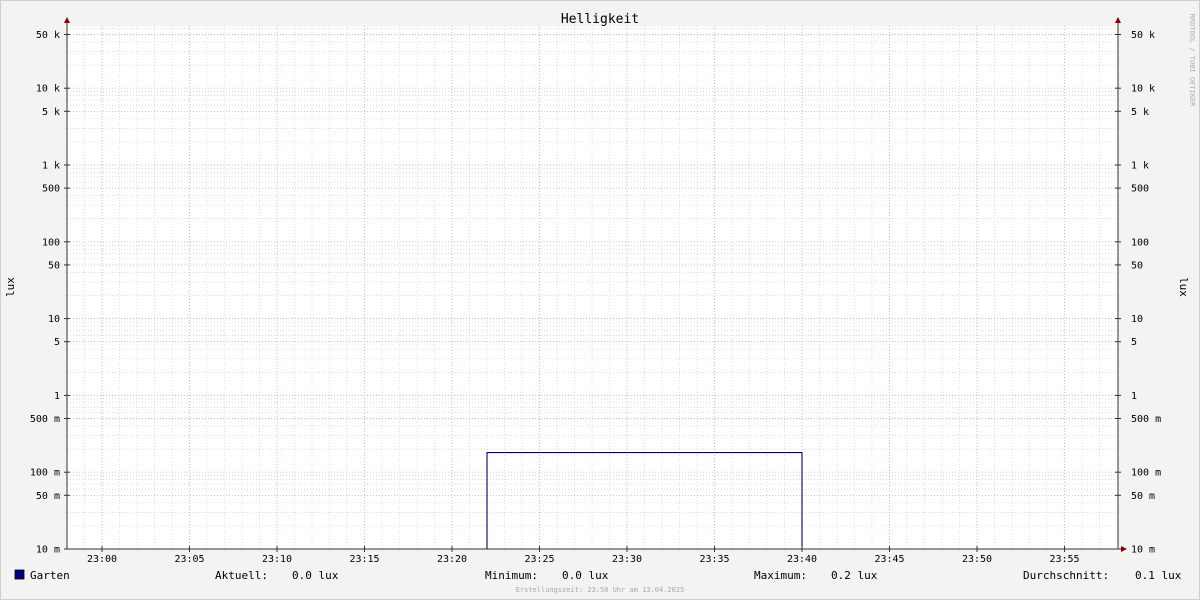  I want to click on y-tick-label-left: 1 k, so click(51, 166).